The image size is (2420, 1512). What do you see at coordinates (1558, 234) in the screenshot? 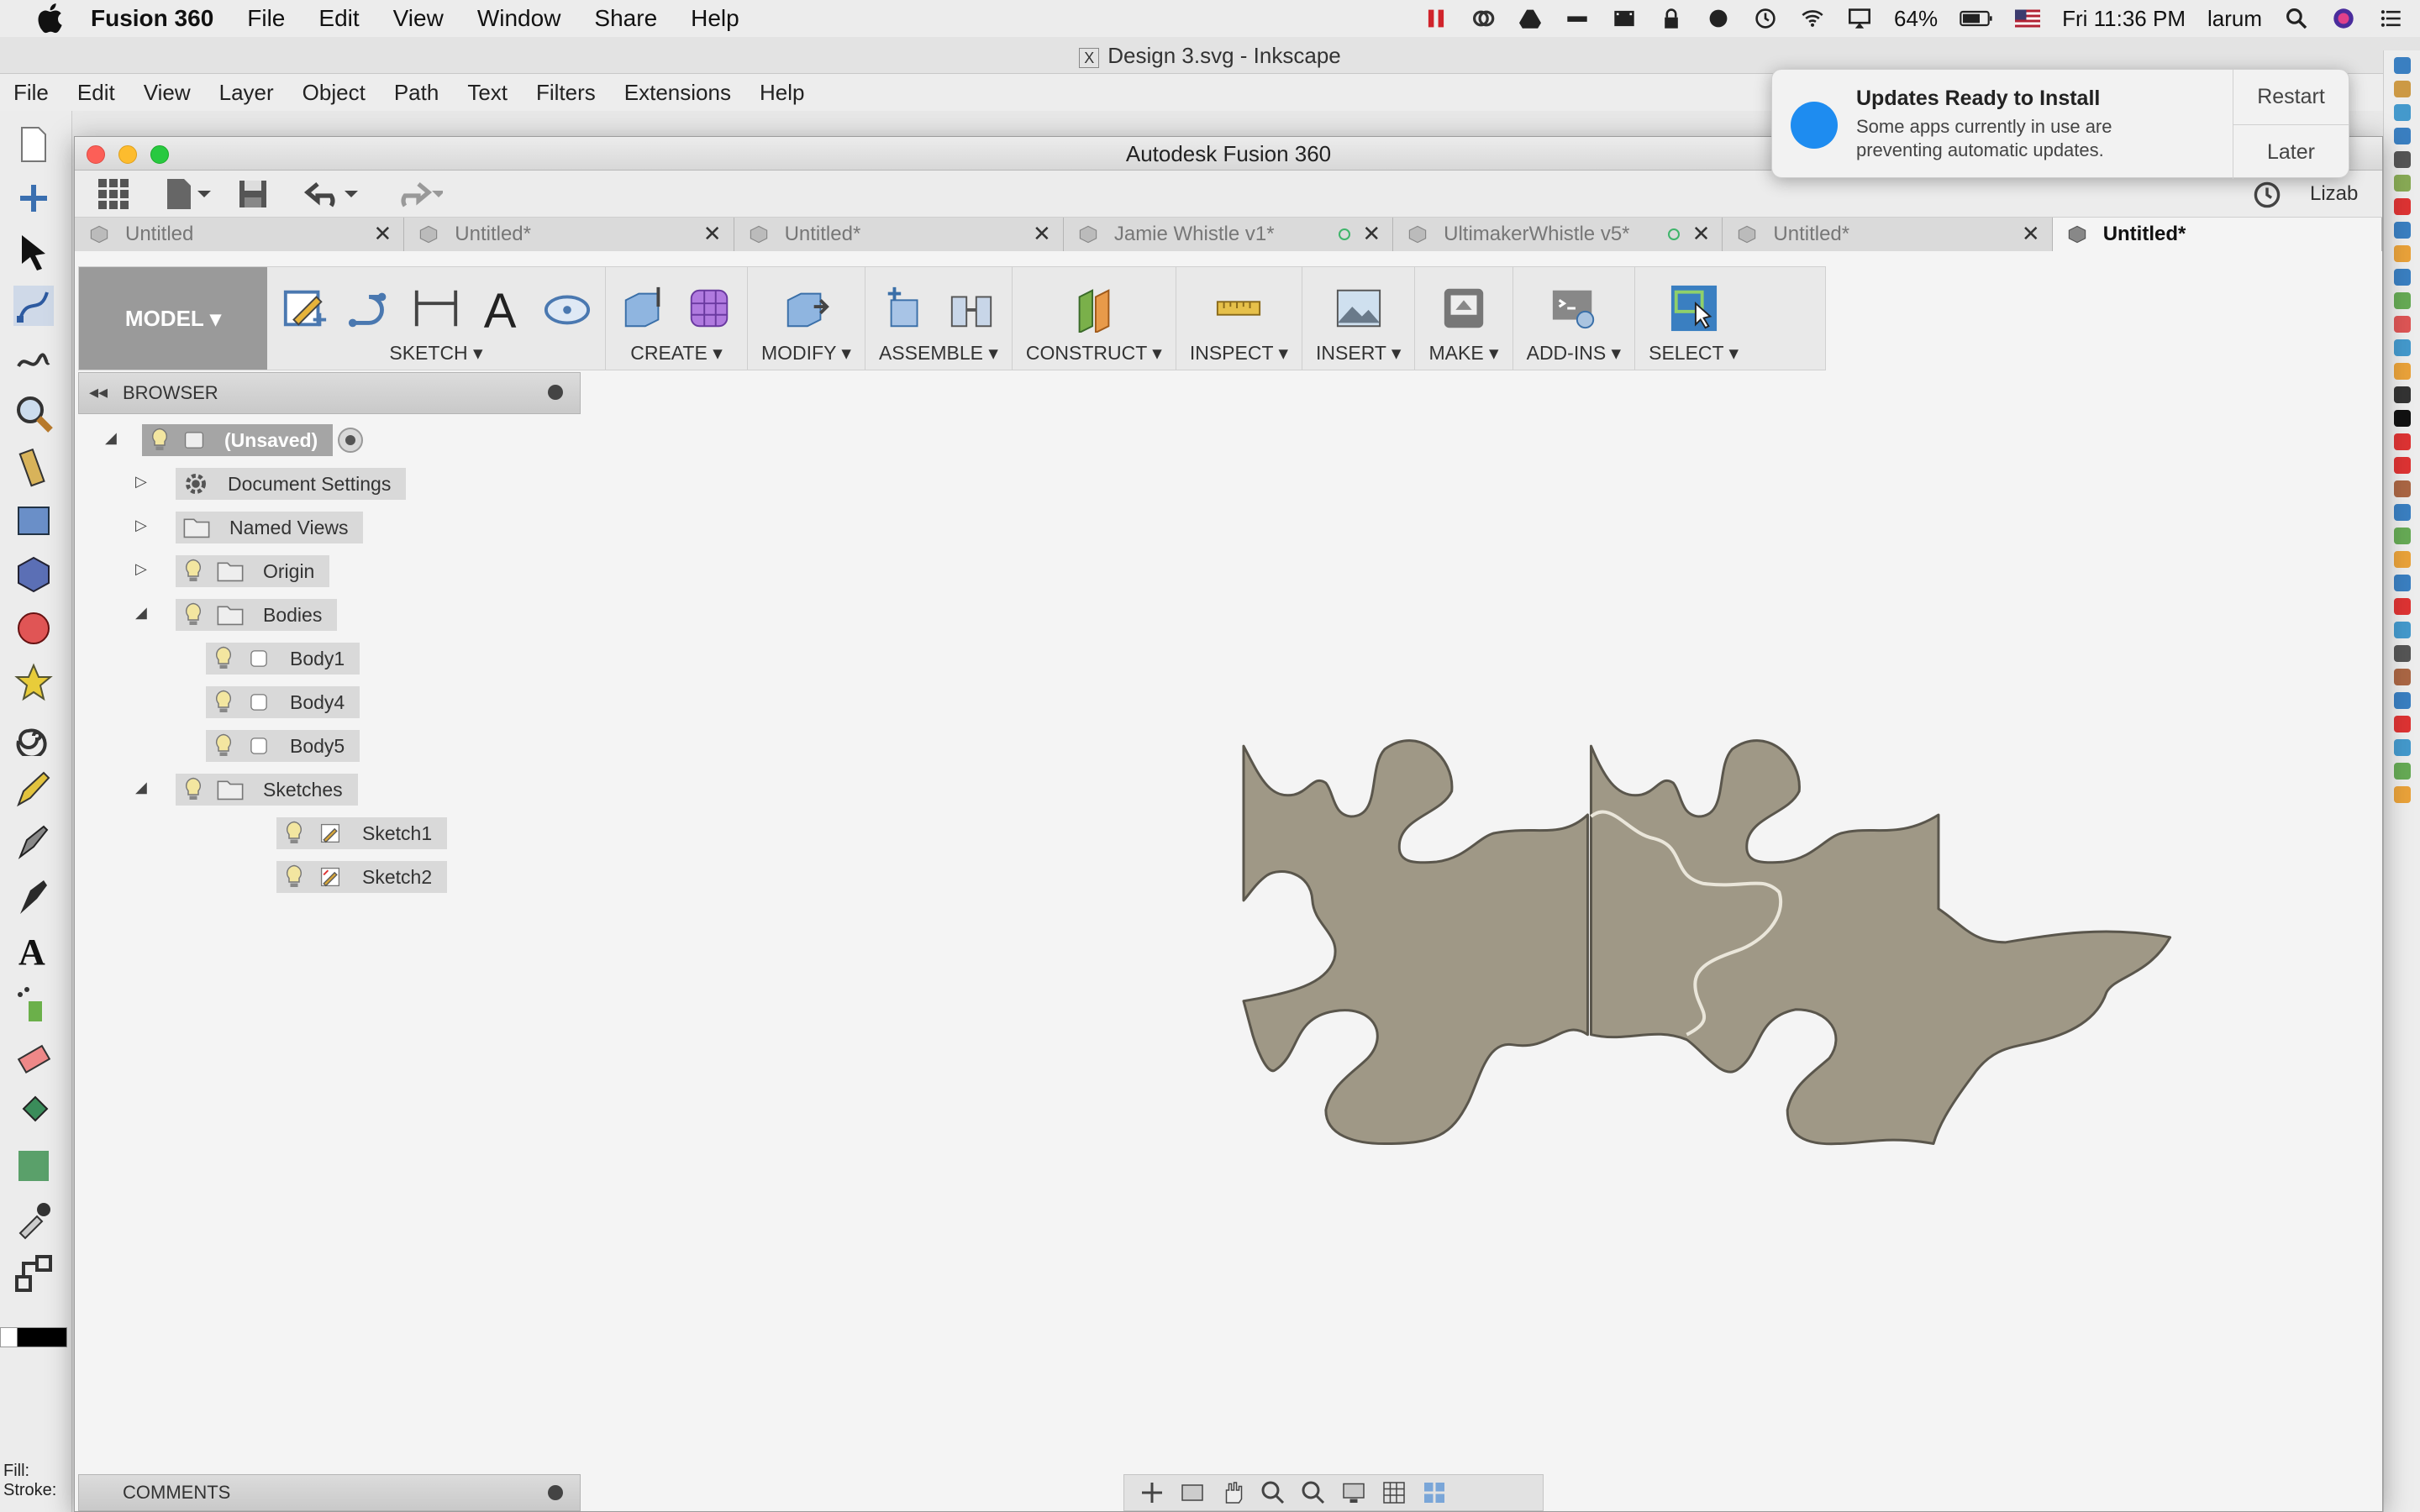
I see `document-tab: UltimakerWhistle v5* ✕` at bounding box center [1558, 234].